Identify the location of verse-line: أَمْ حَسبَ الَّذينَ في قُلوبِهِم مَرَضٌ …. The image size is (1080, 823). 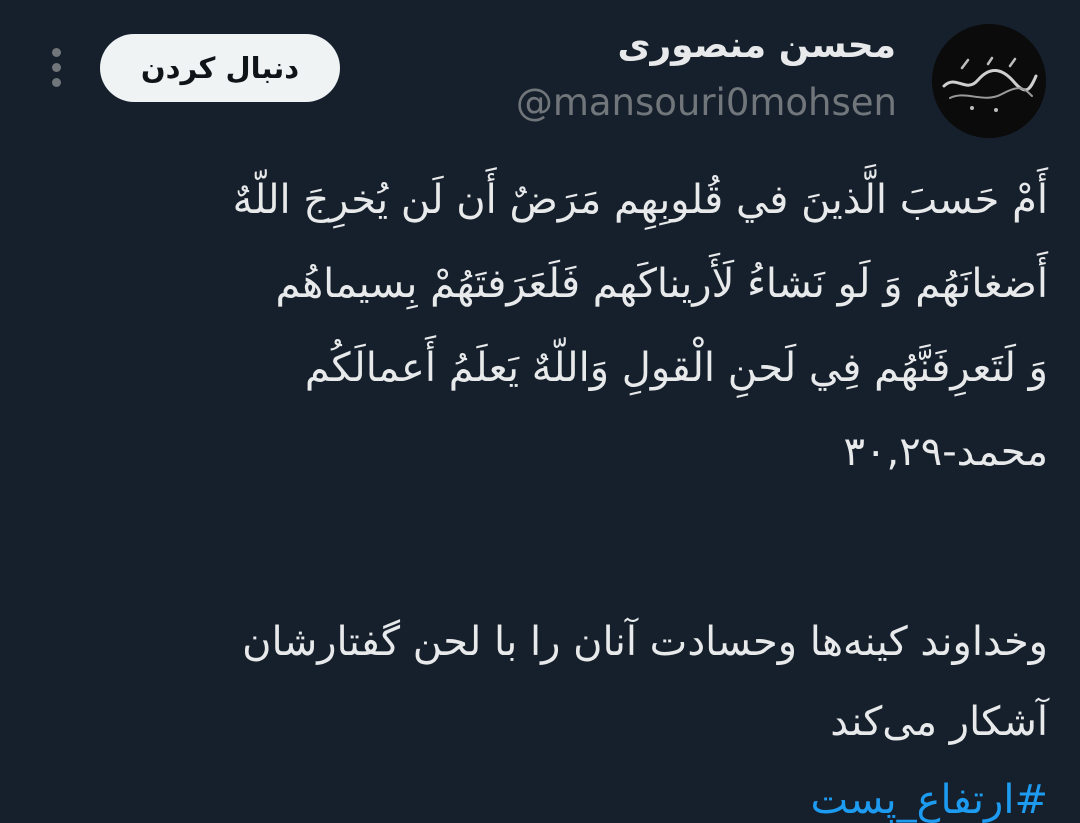
(640, 200).